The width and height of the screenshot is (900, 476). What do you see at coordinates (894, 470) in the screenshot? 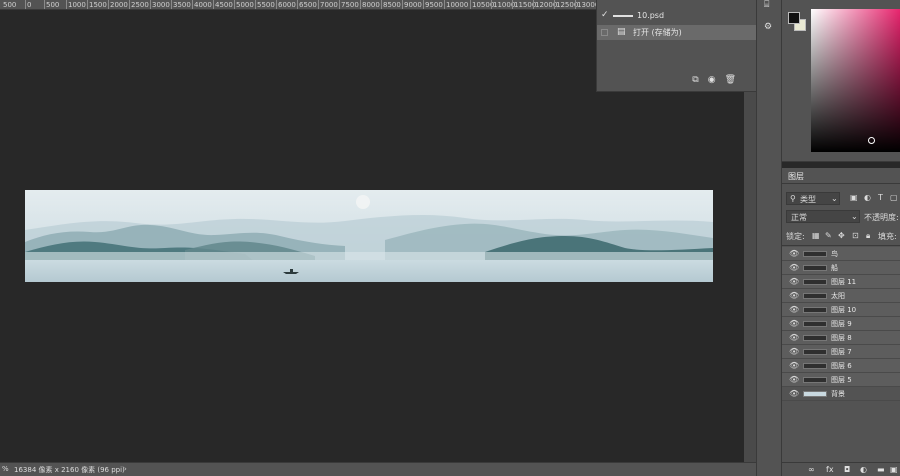
I see `new-layer-icon: ▣` at bounding box center [894, 470].